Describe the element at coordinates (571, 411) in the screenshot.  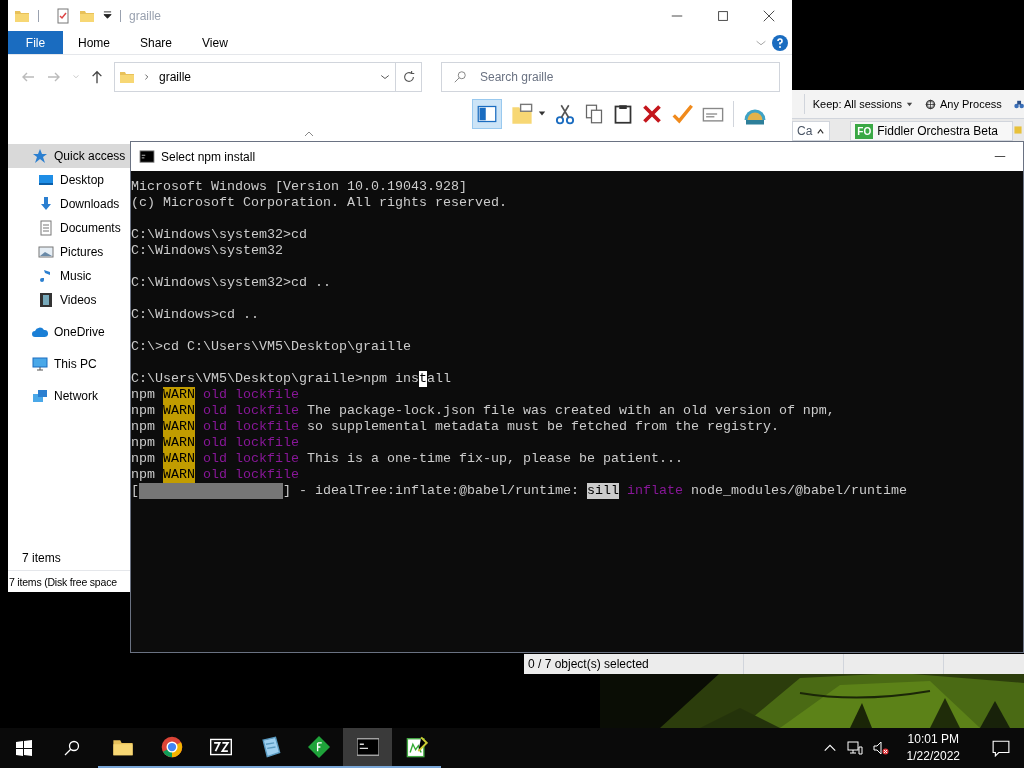
I see `console-text: The package-lock.json file was created with an old version of npm,` at that location.